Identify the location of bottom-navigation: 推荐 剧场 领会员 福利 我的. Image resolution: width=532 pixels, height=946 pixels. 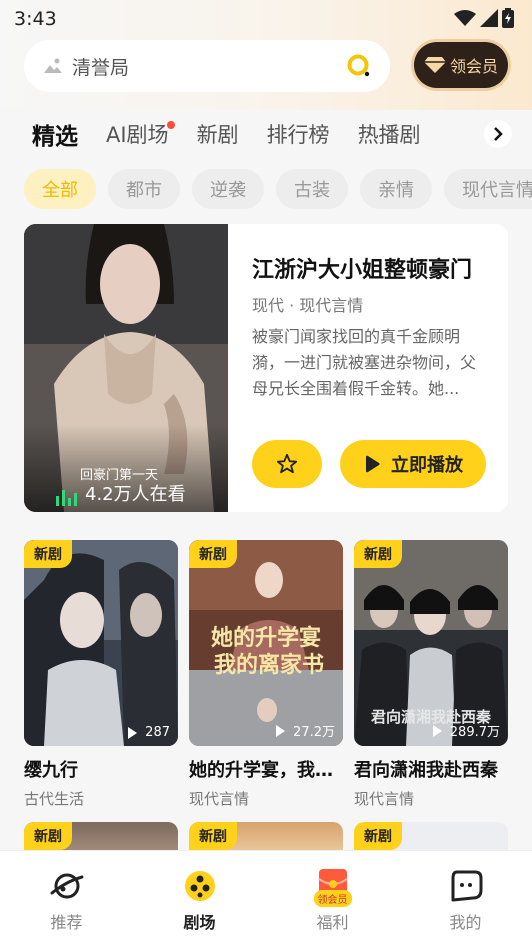
(266, 898).